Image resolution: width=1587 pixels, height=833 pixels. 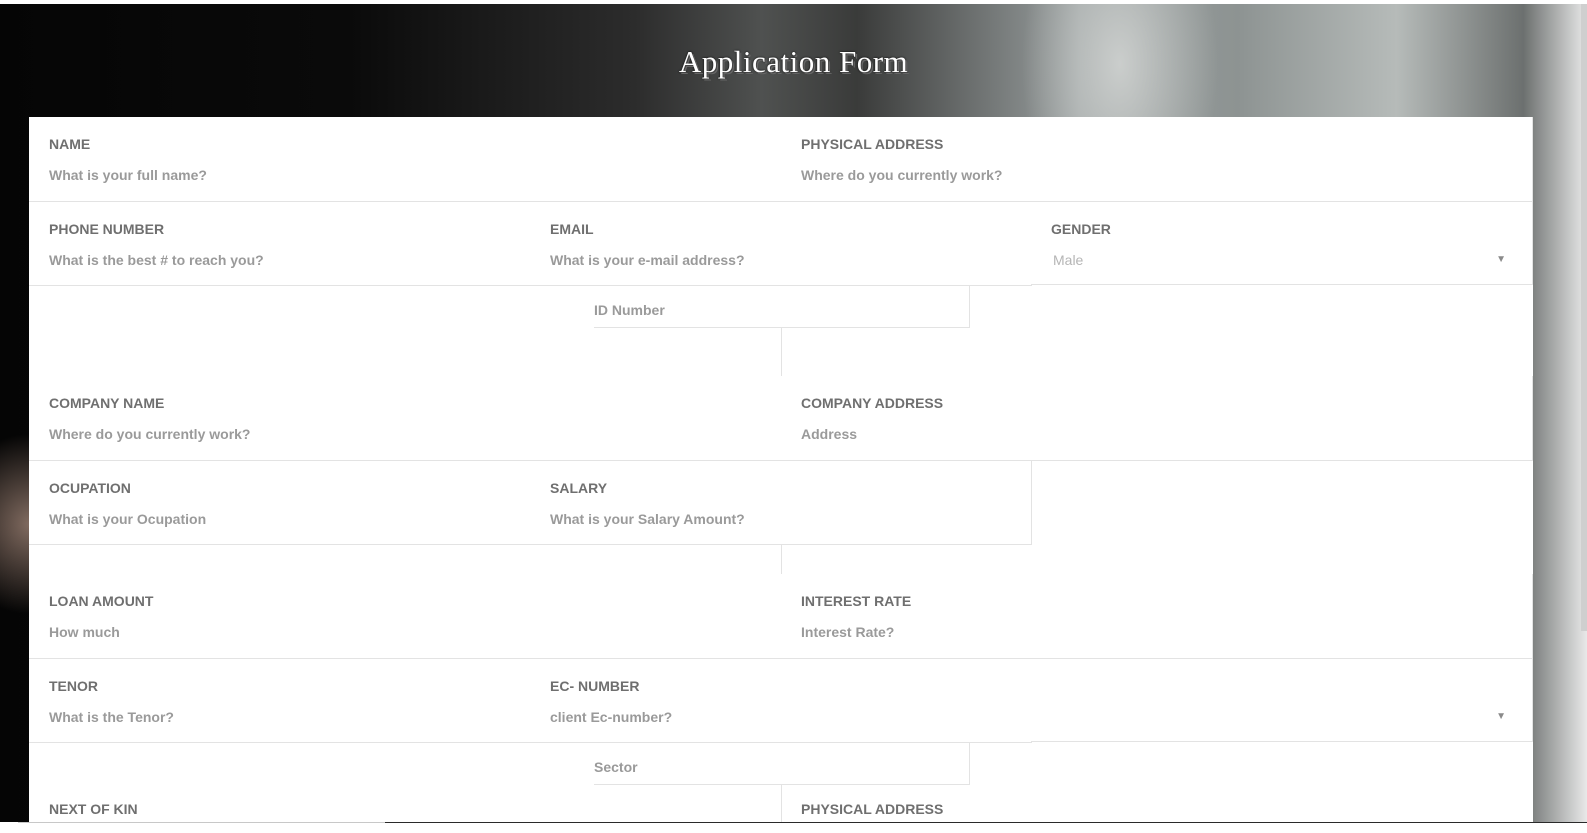 What do you see at coordinates (856, 601) in the screenshot?
I see `interest-rate-label: INTEREST RATE` at bounding box center [856, 601].